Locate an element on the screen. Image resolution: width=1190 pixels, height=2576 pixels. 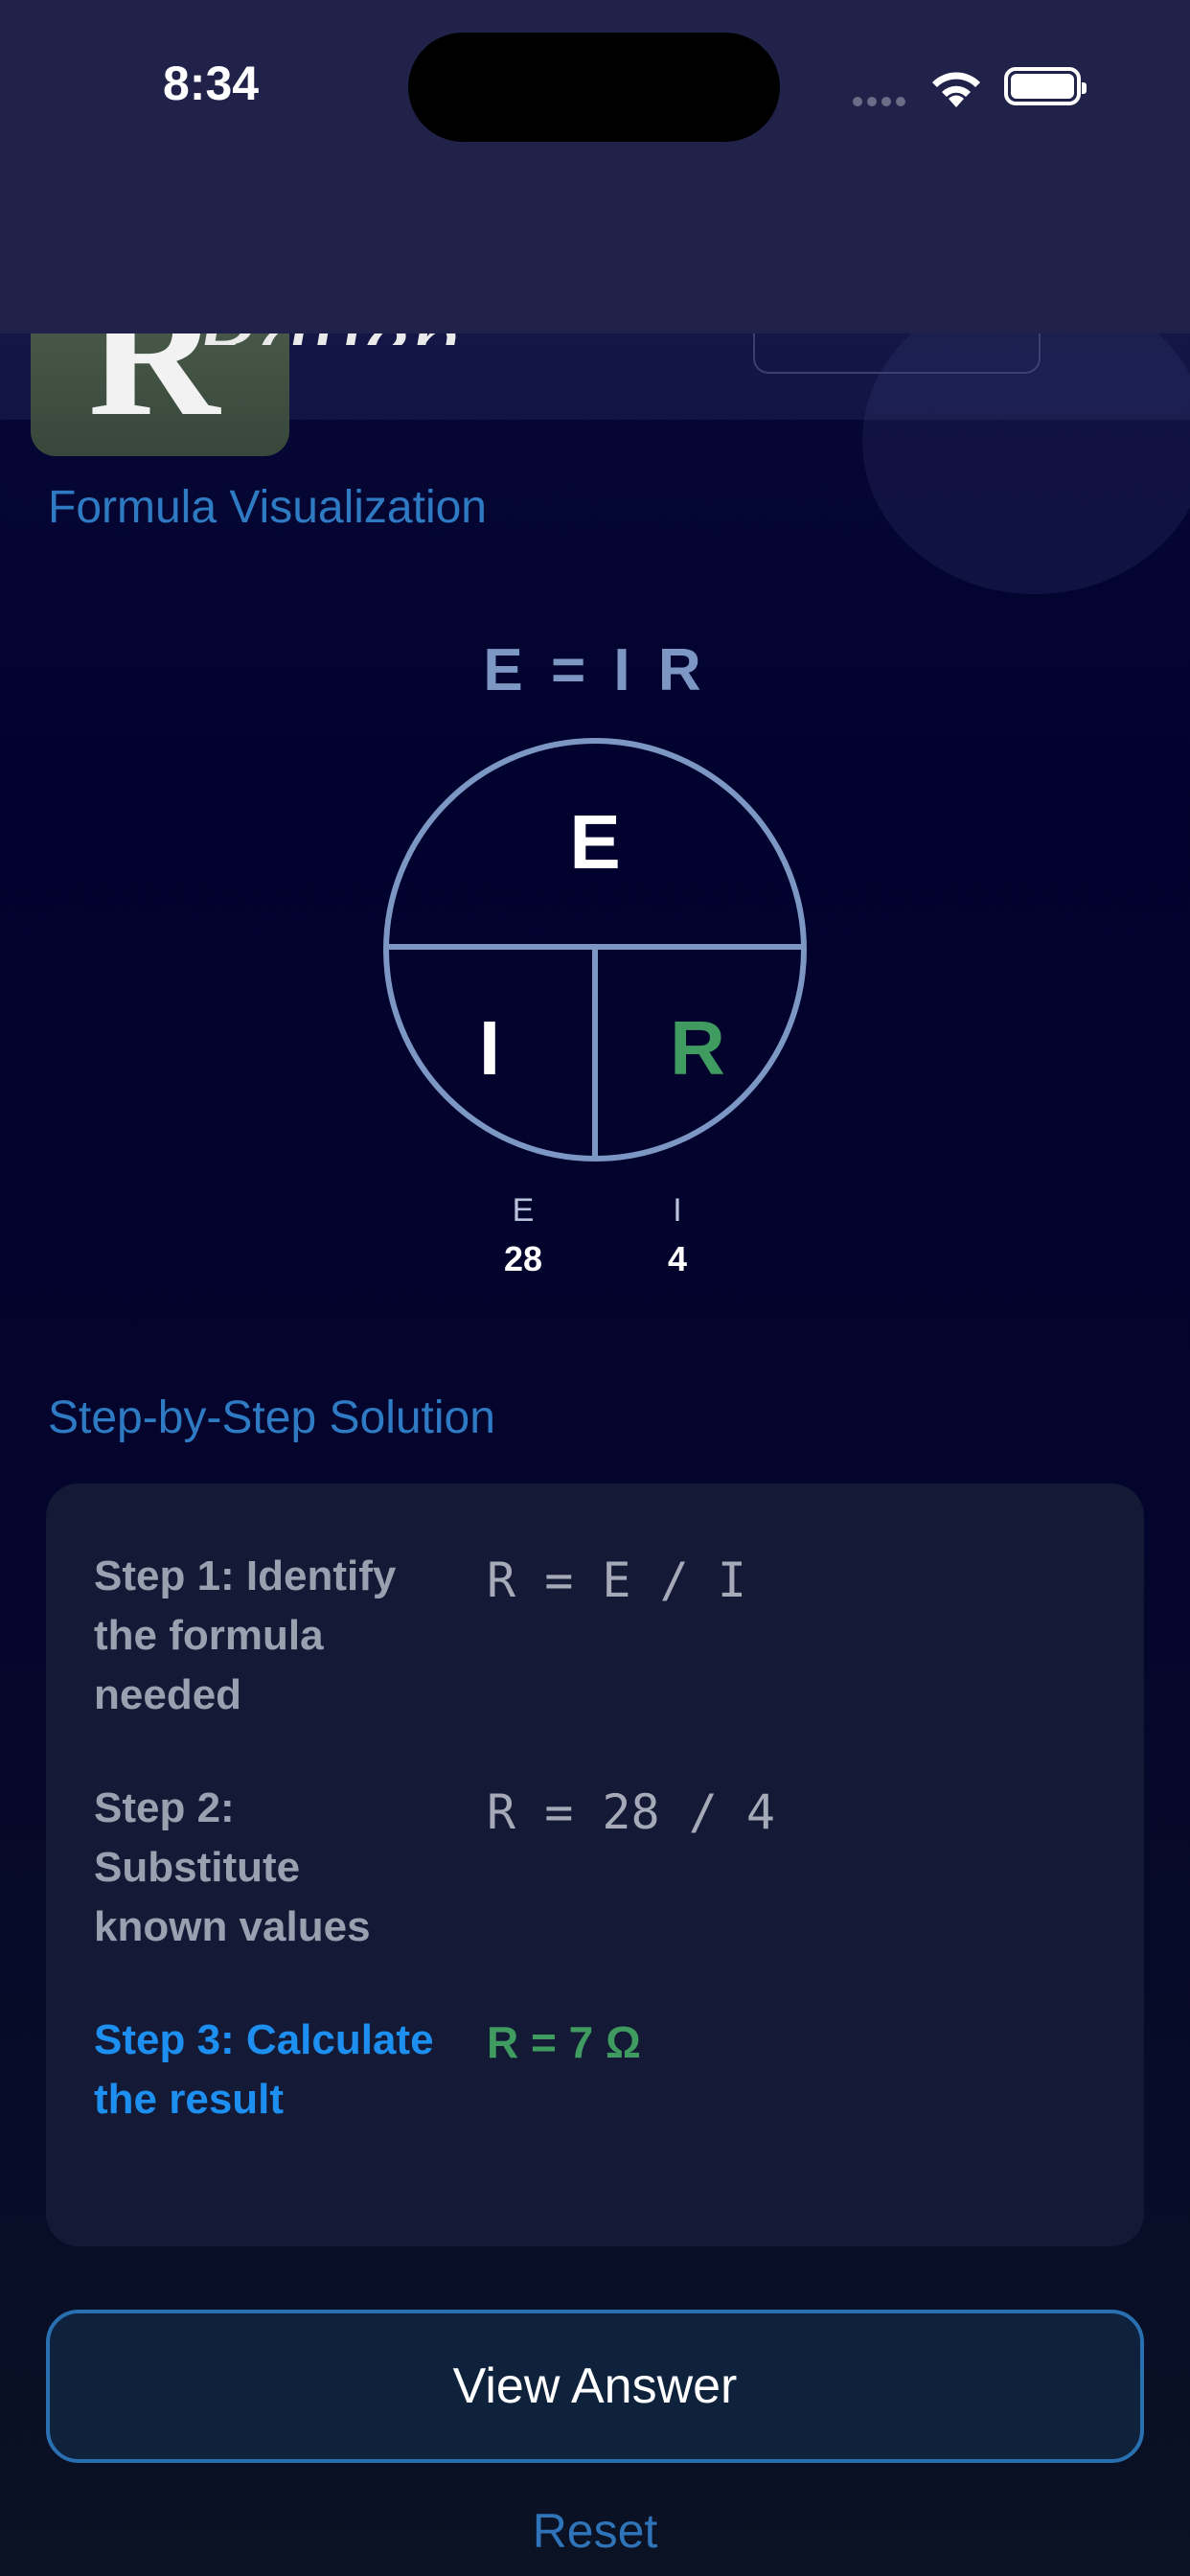
solution-title: Step-by-Step Solution is located at coordinates (271, 1417).